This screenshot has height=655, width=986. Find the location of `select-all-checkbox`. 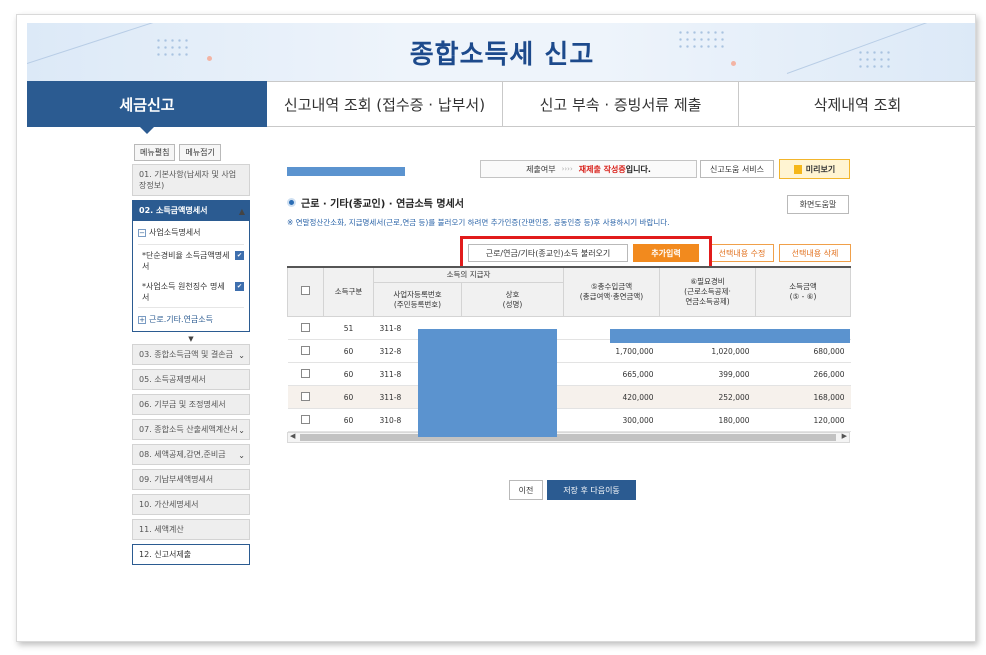

select-all-checkbox is located at coordinates (305, 290).